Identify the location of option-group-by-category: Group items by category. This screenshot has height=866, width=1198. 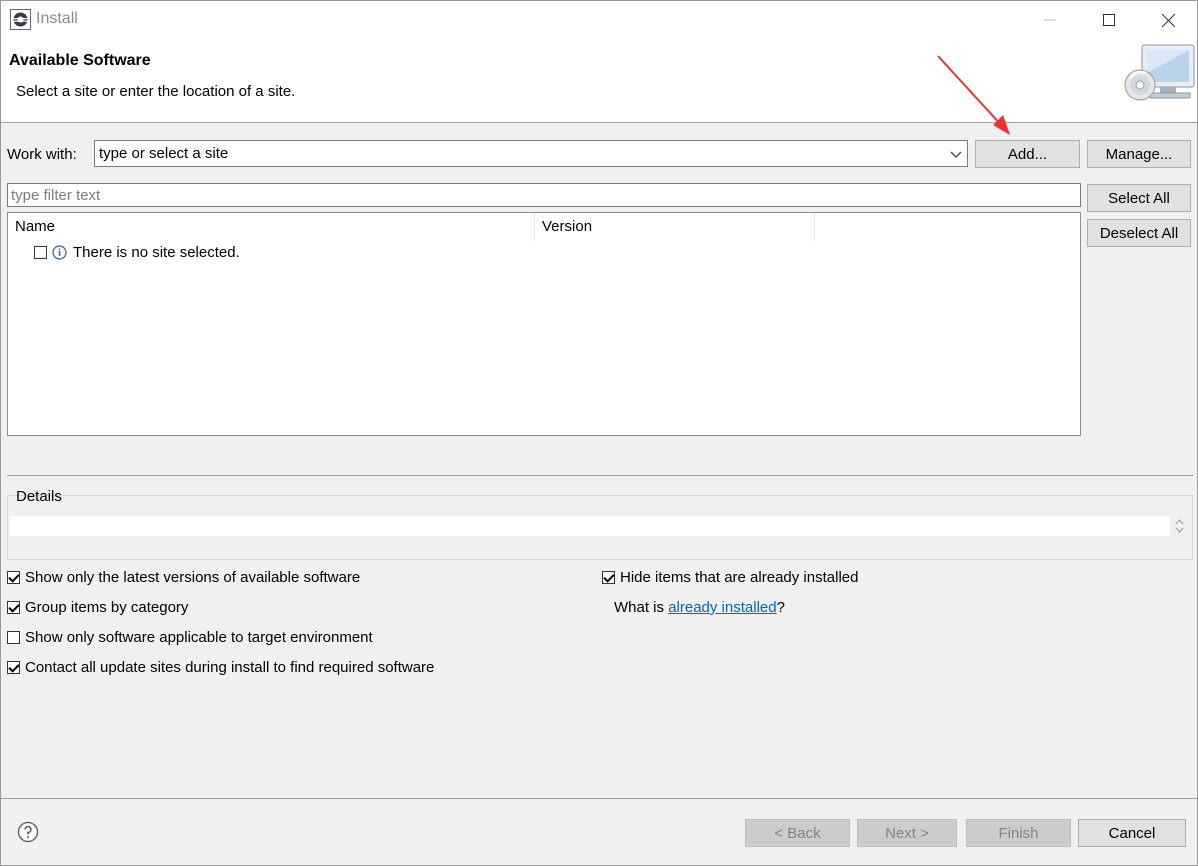
(97, 607).